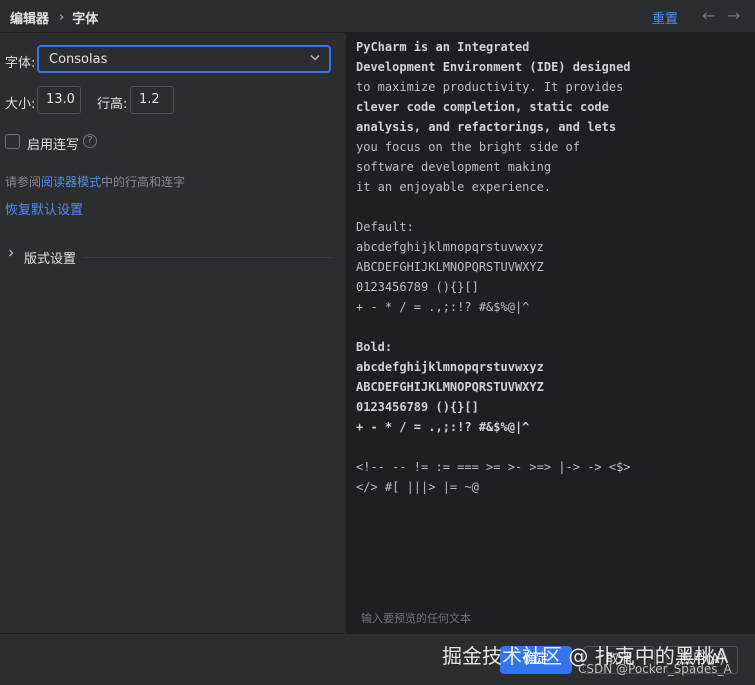  I want to click on preview-line: PyCharm is an Integrated, so click(443, 47).